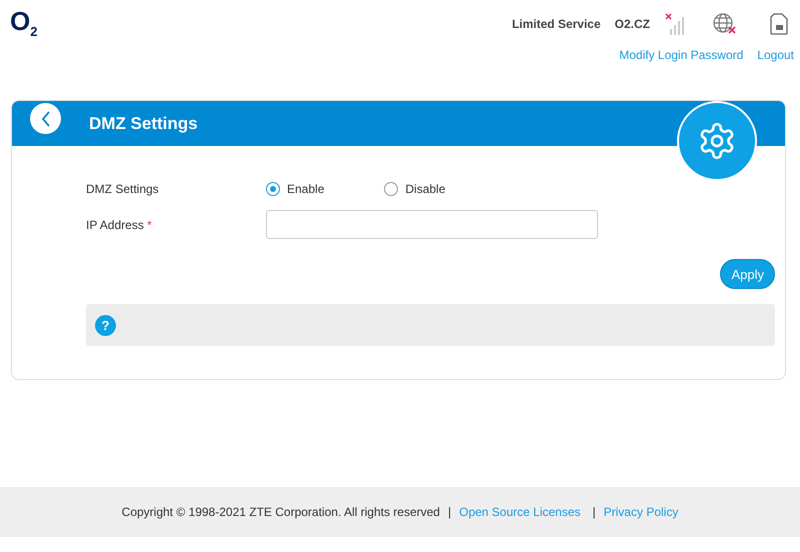 The width and height of the screenshot is (800, 552). Describe the element at coordinates (675, 24) in the screenshot. I see `no-signal-icon` at that location.